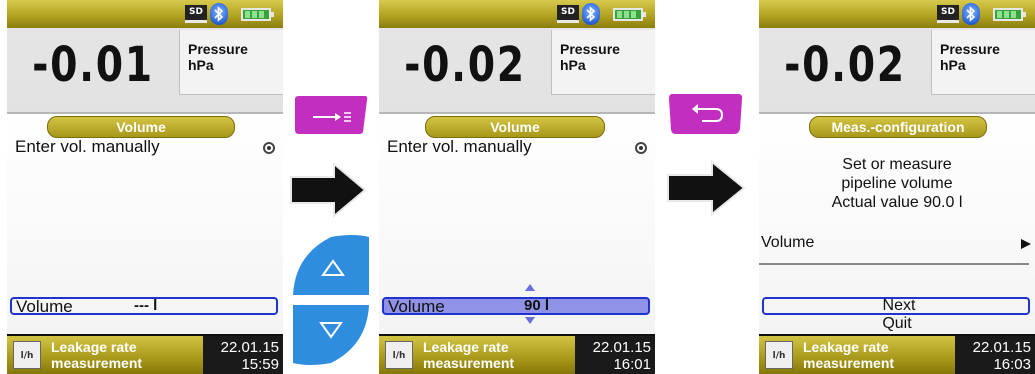  Describe the element at coordinates (1026, 244) in the screenshot. I see `submenu-arrow-icon` at that location.